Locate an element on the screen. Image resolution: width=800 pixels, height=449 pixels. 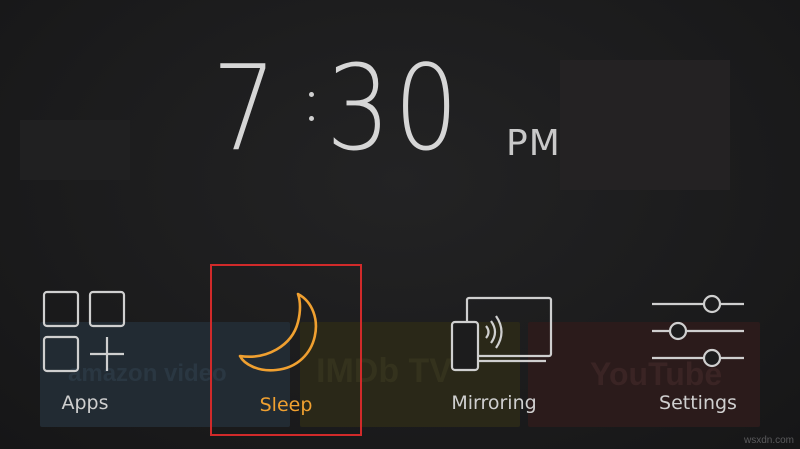
crescent-moon-icon is located at coordinates (286, 333).